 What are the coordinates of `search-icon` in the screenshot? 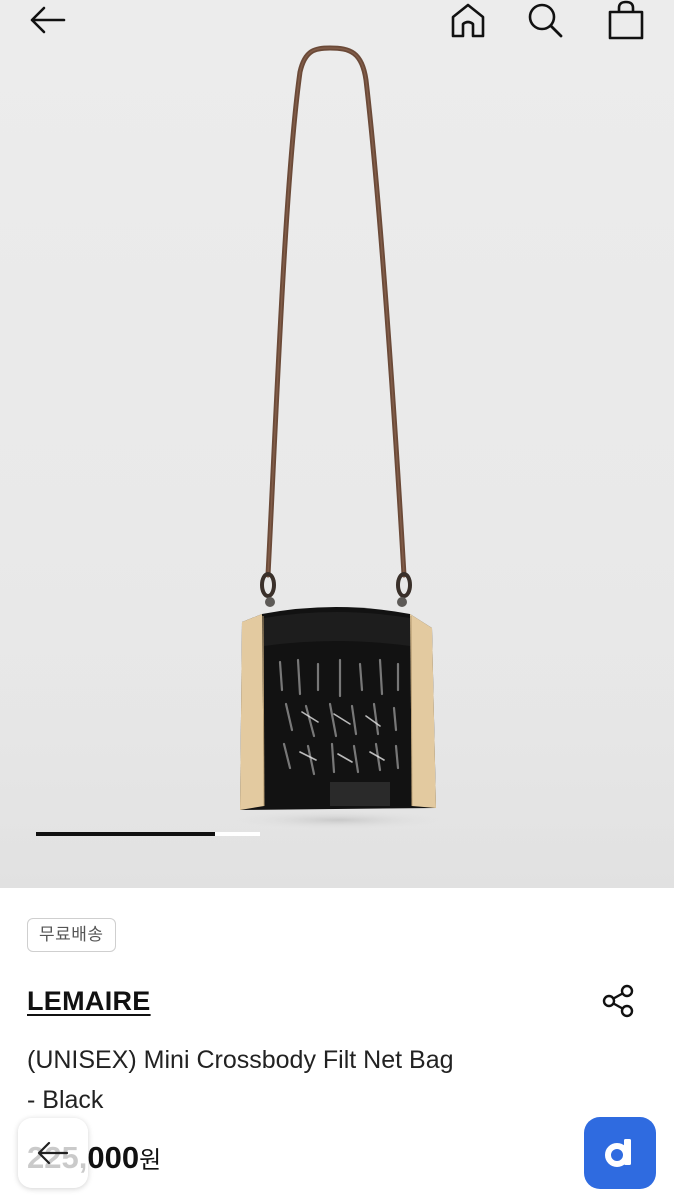 It's located at (545, 20).